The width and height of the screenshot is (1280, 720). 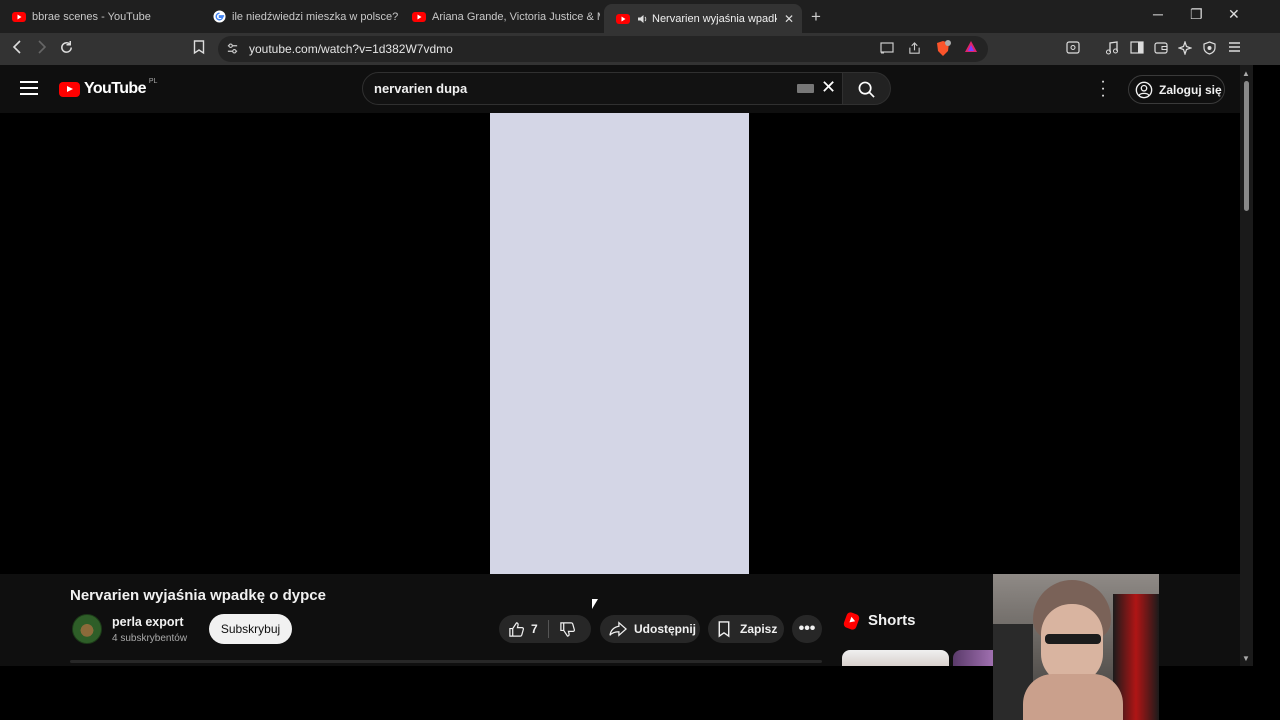 What do you see at coordinates (496, 693) in the screenshot?
I see `bottom-area` at bounding box center [496, 693].